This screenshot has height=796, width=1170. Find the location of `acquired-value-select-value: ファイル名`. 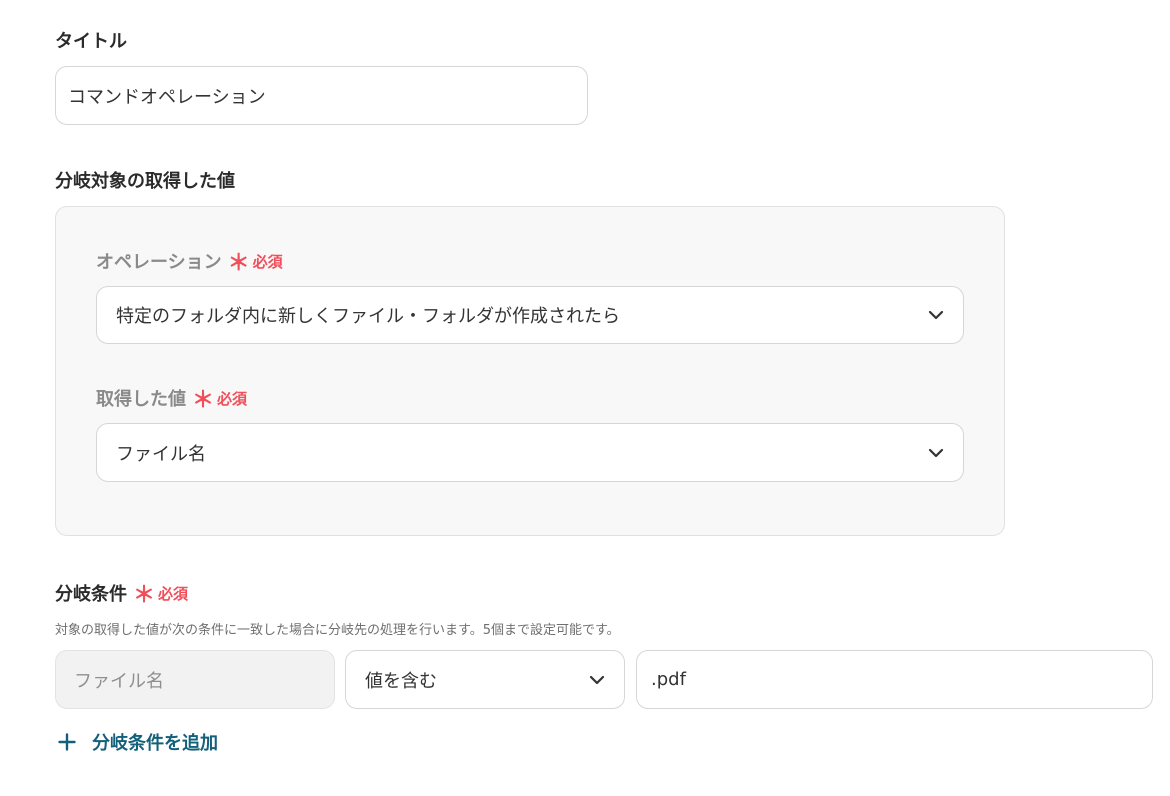

acquired-value-select-value: ファイル名 is located at coordinates (161, 454).